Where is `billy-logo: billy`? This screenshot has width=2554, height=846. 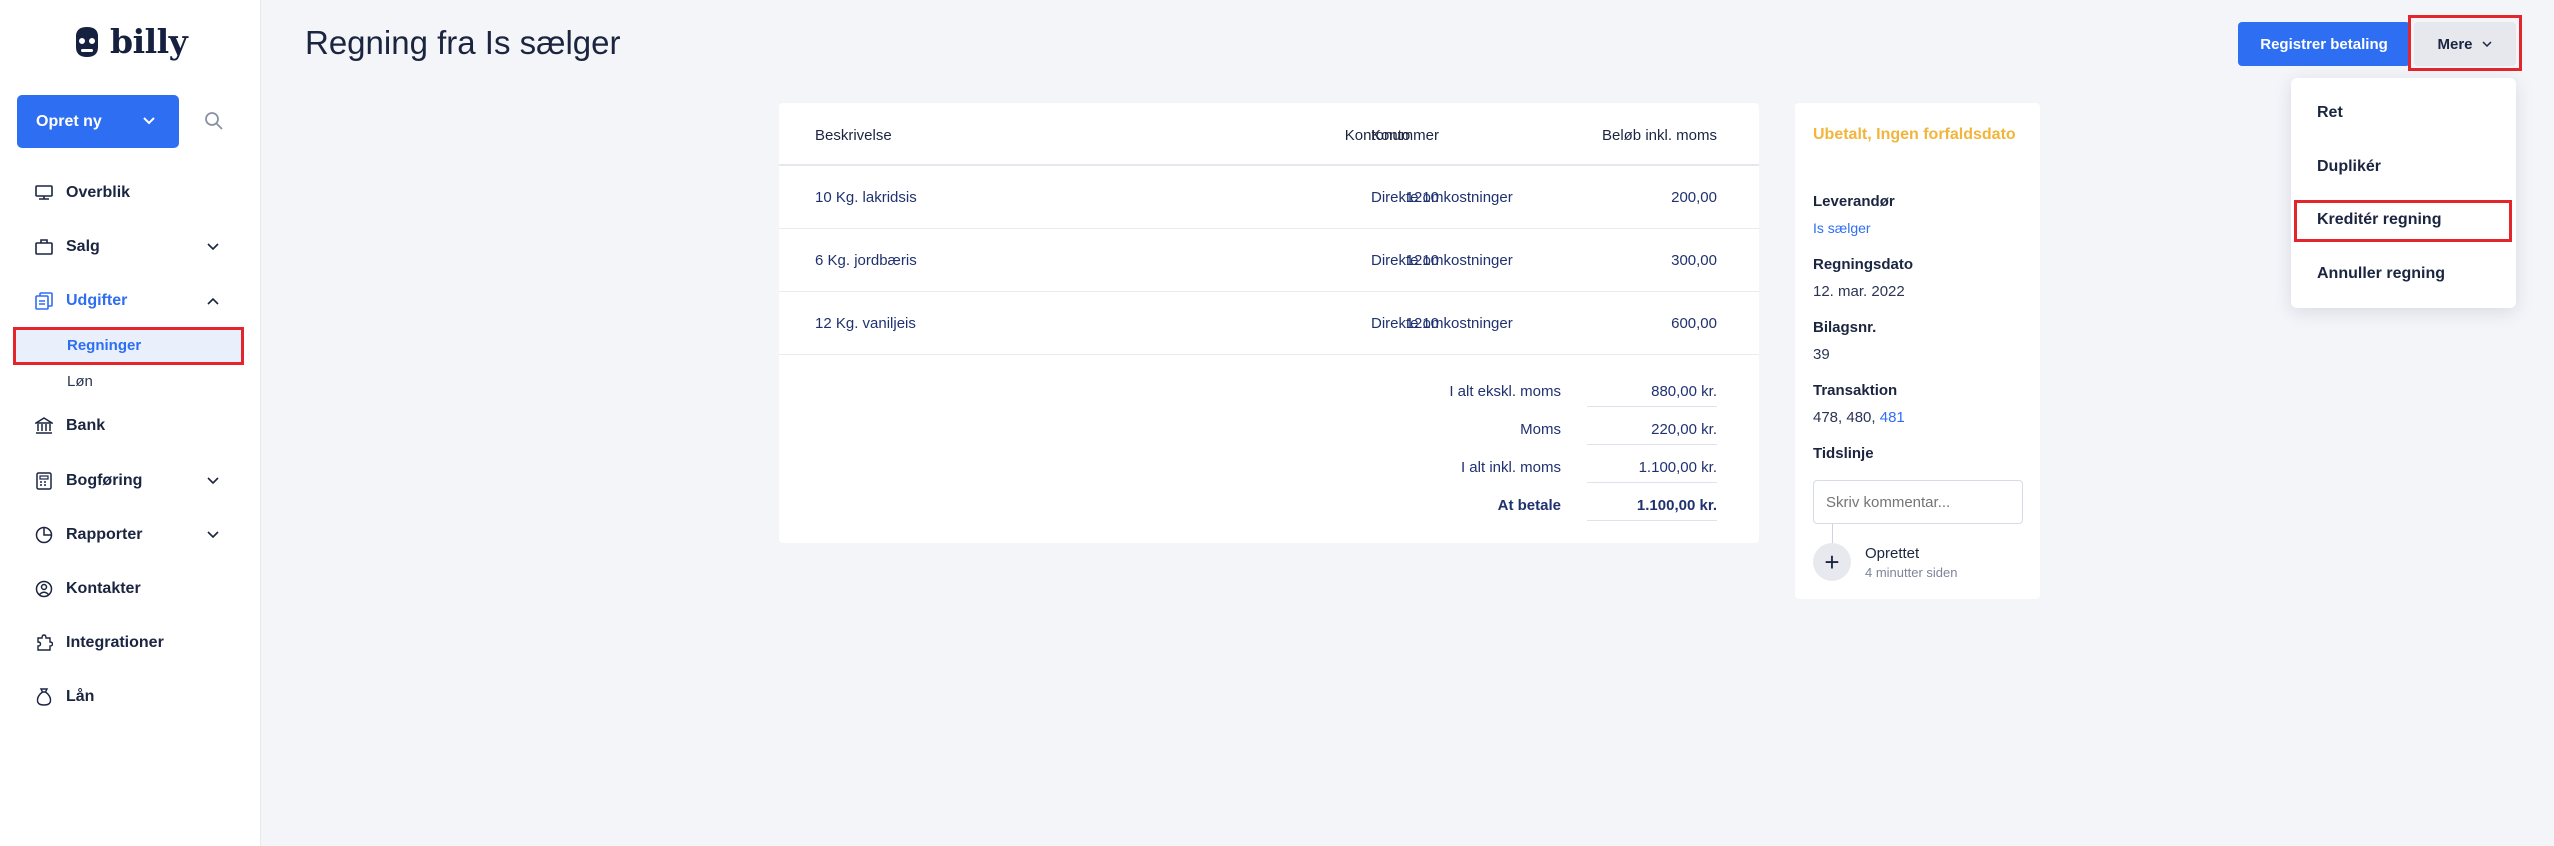
billy-logo: billy is located at coordinates (130, 41).